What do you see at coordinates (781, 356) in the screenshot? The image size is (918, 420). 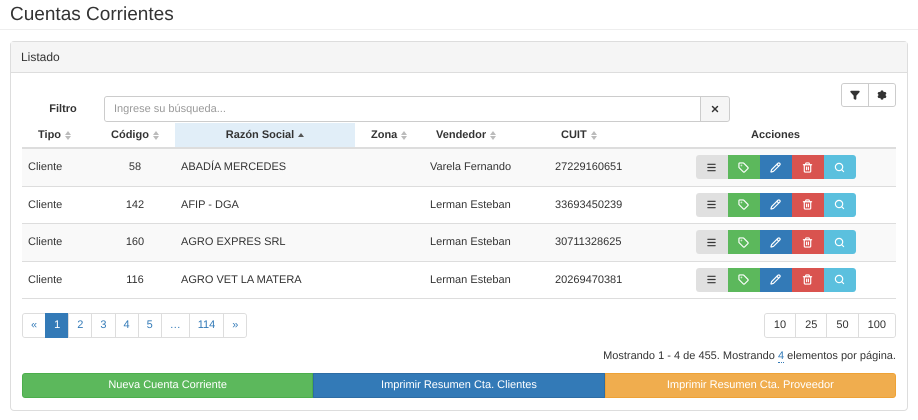 I see `page-size-link: 4` at bounding box center [781, 356].